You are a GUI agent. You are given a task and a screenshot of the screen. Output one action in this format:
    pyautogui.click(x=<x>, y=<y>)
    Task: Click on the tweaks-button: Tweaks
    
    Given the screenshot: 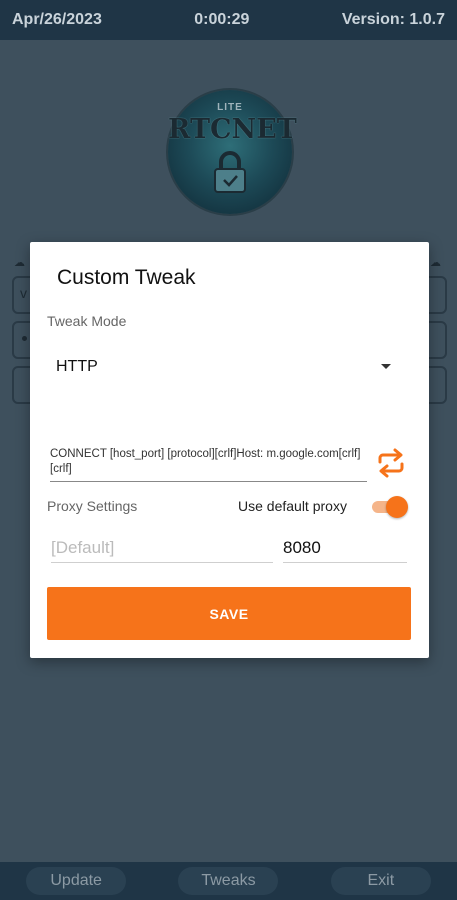 What is the action you would take?
    pyautogui.click(x=228, y=881)
    